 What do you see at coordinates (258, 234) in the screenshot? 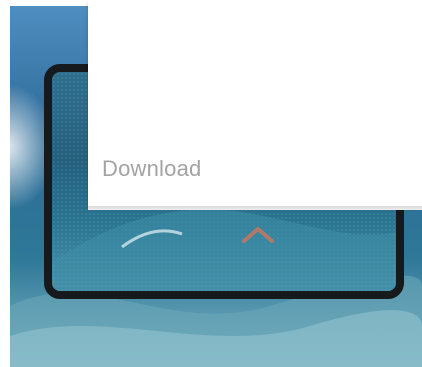
I see `chevron-up-icon` at bounding box center [258, 234].